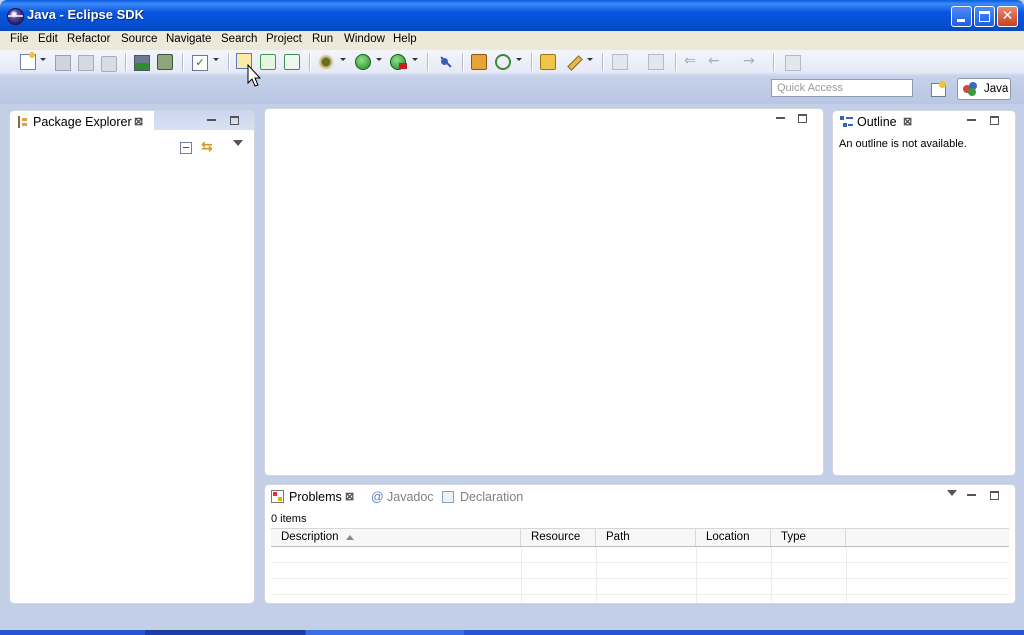 The width and height of the screenshot is (1024, 635). What do you see at coordinates (656, 62) in the screenshot?
I see `next-annotation-icon` at bounding box center [656, 62].